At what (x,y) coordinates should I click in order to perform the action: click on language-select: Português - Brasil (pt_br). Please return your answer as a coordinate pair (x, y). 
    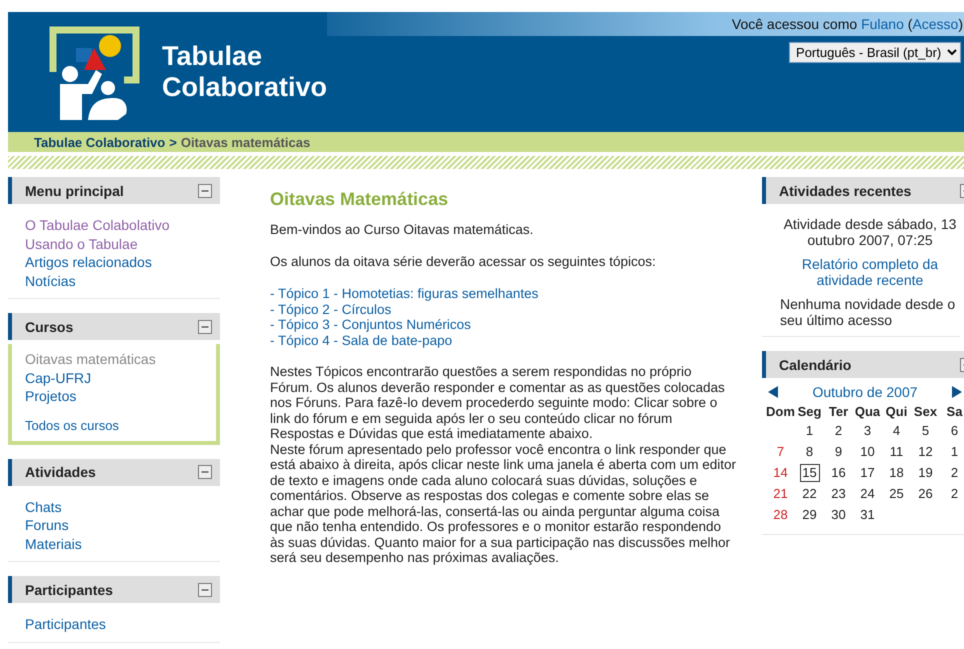
    Looking at the image, I should click on (875, 52).